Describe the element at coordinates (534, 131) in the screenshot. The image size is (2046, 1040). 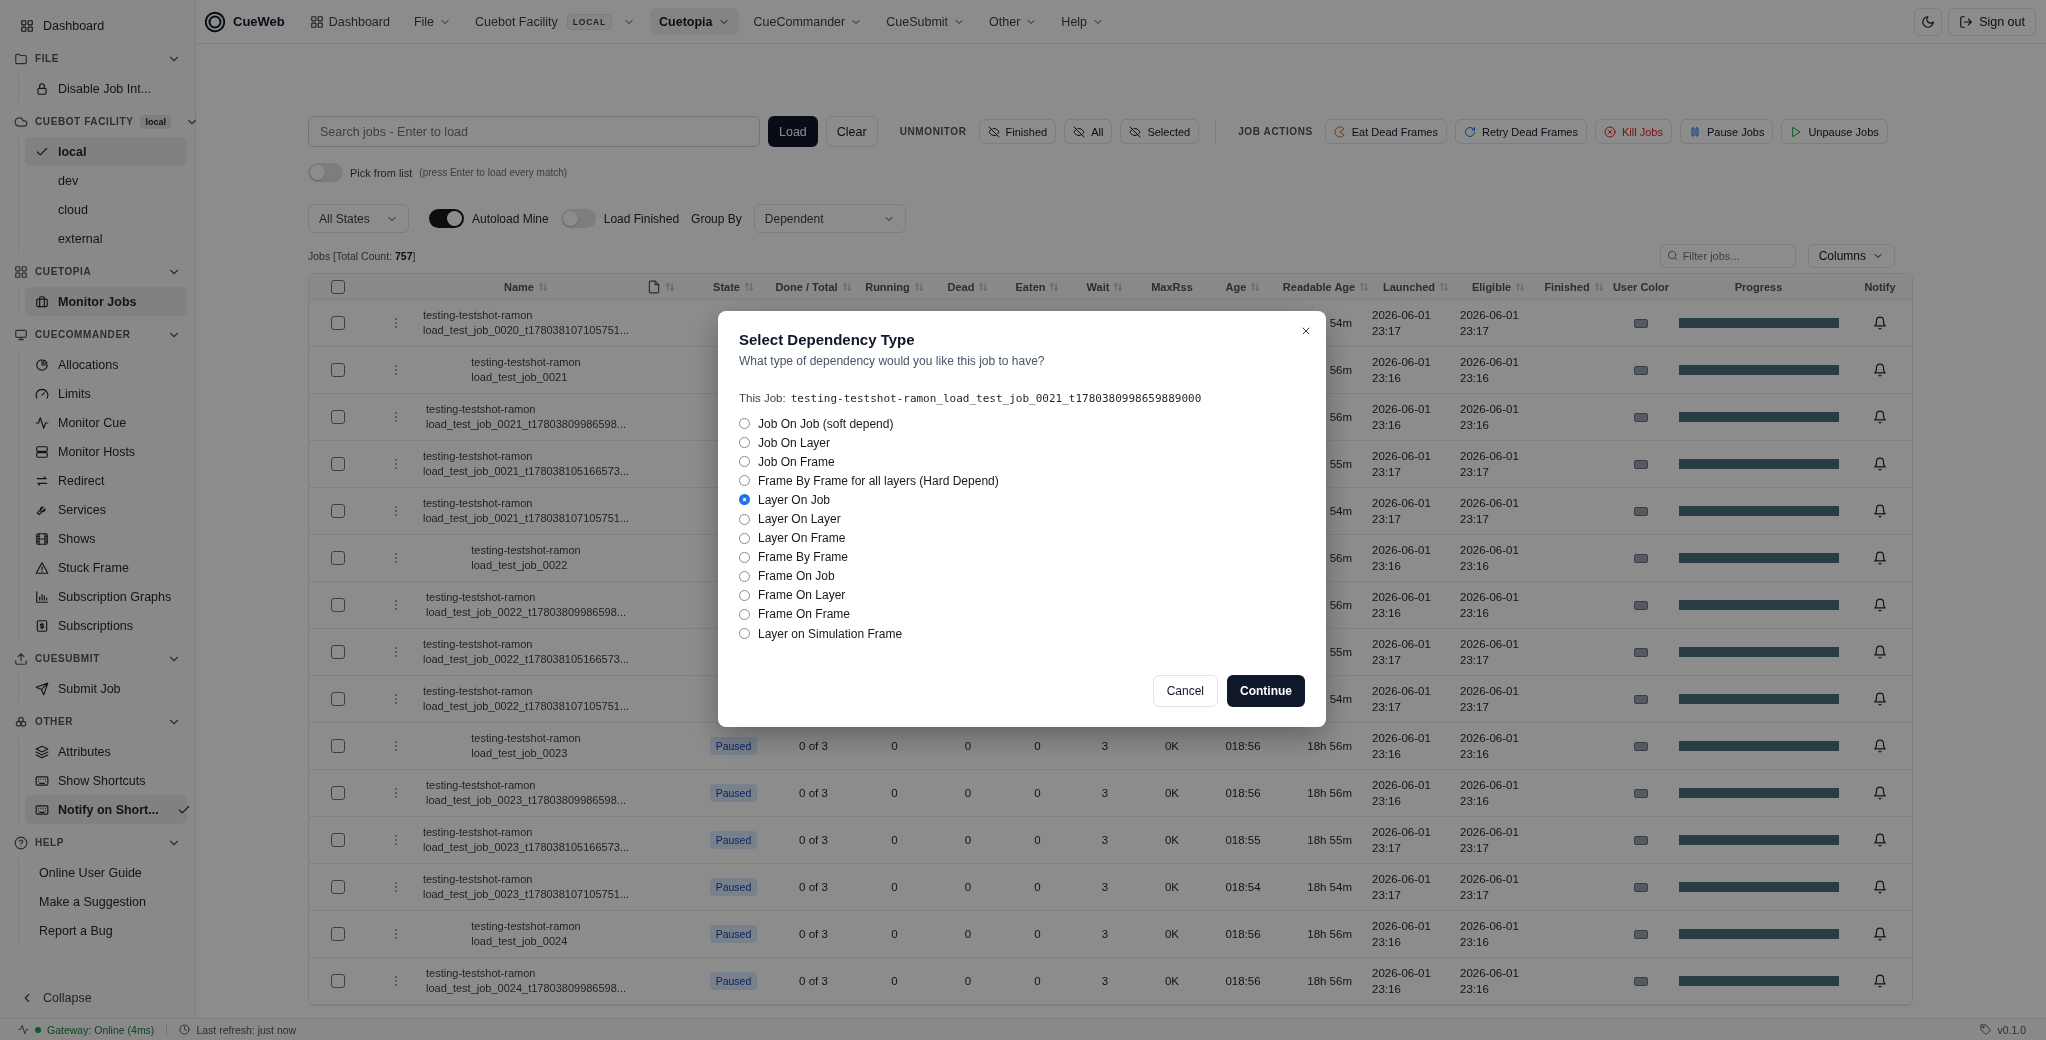
I see `search-field: Search jobs - Enter to load` at that location.